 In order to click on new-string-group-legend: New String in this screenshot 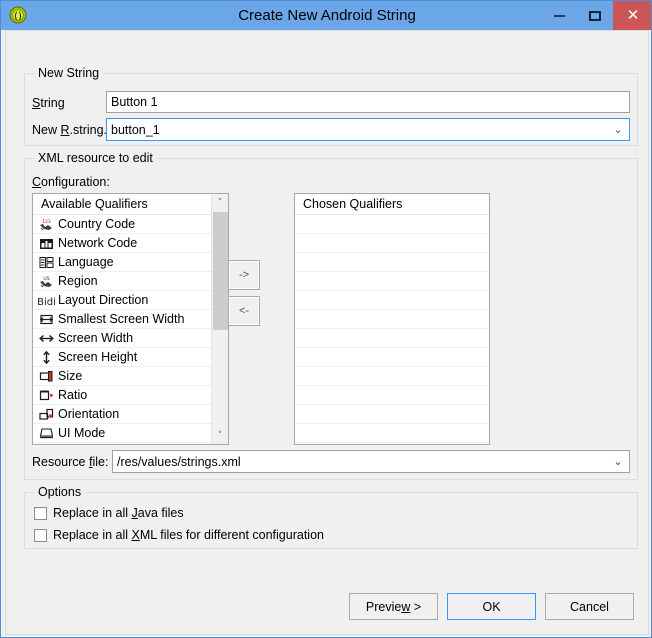, I will do `click(69, 73)`.